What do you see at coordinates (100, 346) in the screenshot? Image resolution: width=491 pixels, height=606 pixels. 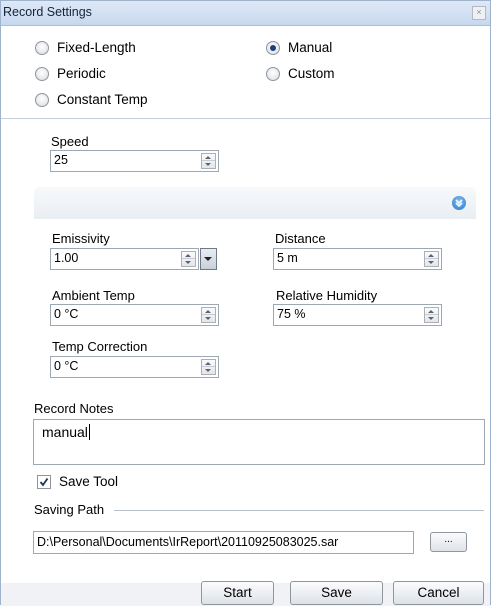 I see `temp-correction-label: Temp Correction` at bounding box center [100, 346].